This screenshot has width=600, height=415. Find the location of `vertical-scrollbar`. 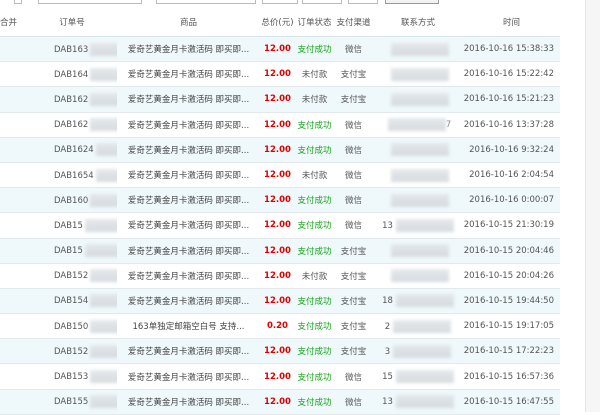

vertical-scrollbar is located at coordinates (592, 206).